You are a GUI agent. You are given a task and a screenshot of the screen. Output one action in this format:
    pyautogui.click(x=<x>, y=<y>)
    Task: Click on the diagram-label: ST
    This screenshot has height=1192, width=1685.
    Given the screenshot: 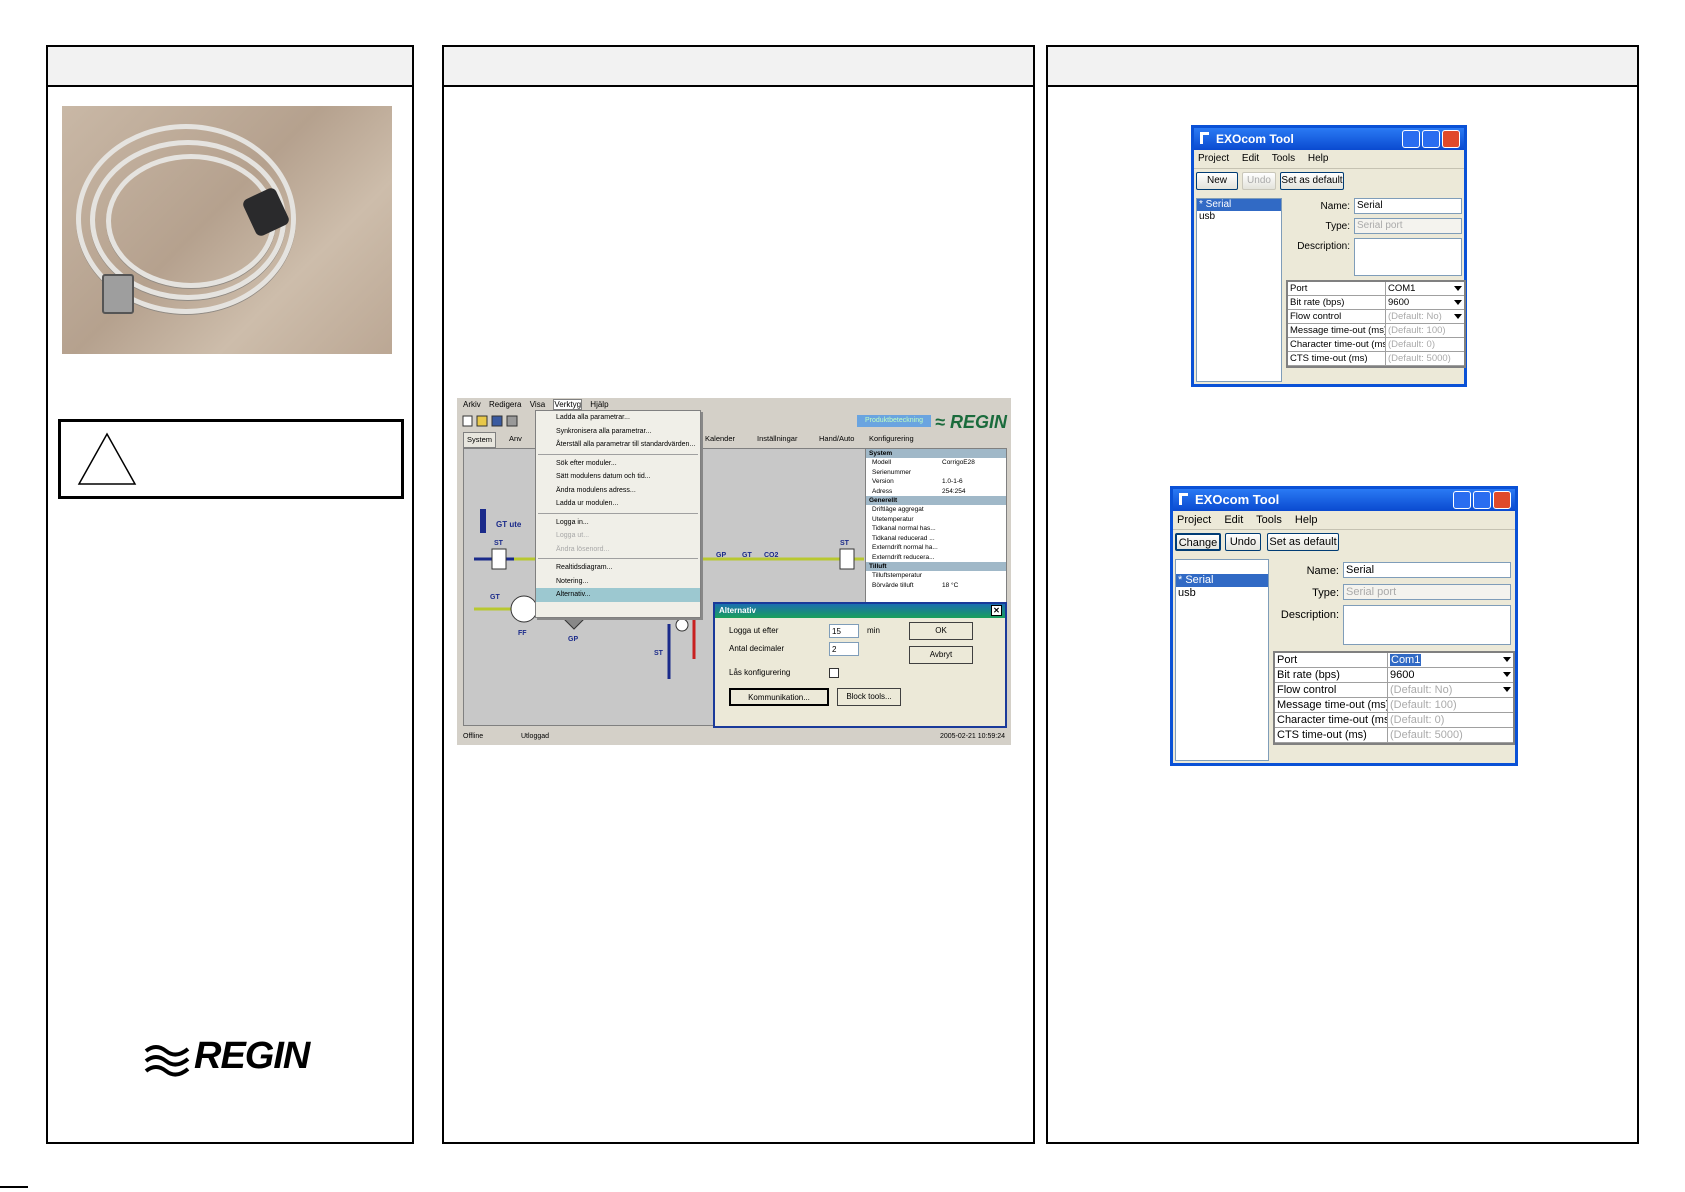 What is the action you would take?
    pyautogui.click(x=659, y=653)
    